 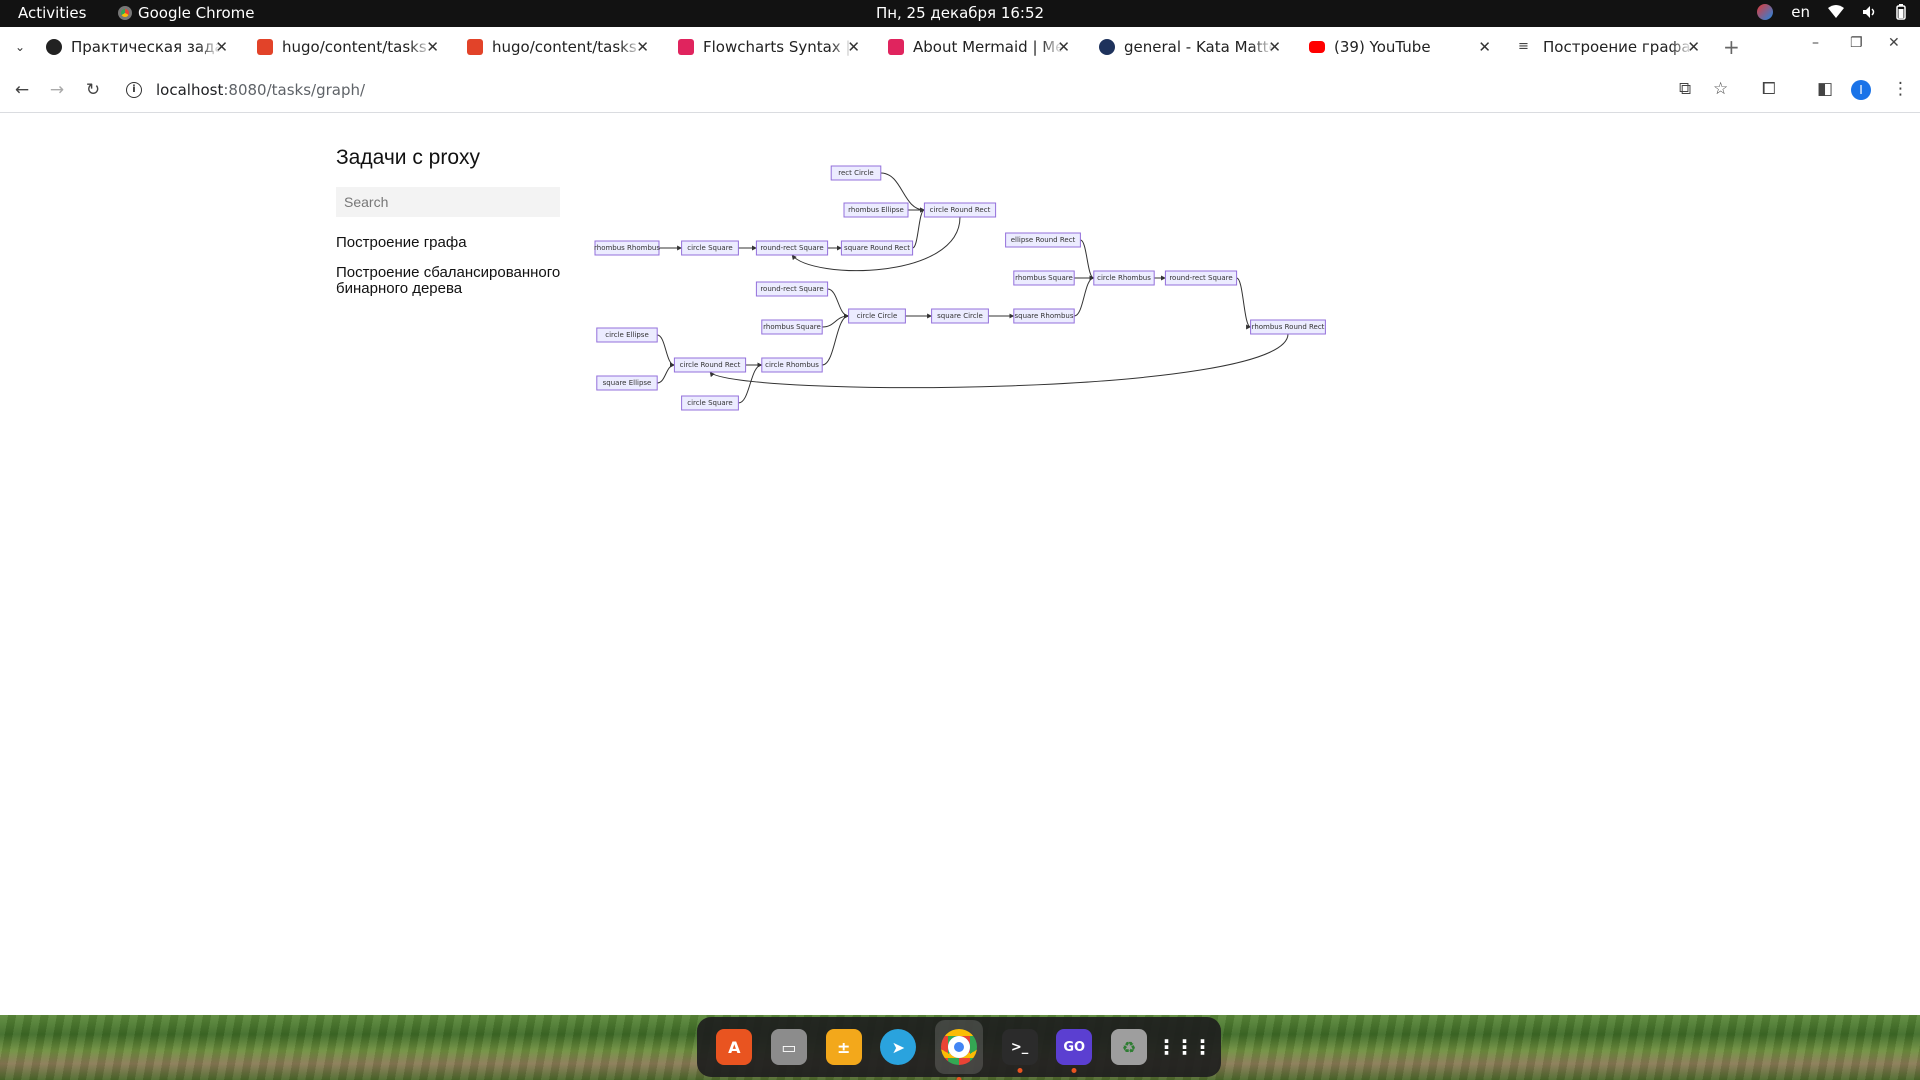 I want to click on graph-node-label: rhombus Square, so click(x=1044, y=278).